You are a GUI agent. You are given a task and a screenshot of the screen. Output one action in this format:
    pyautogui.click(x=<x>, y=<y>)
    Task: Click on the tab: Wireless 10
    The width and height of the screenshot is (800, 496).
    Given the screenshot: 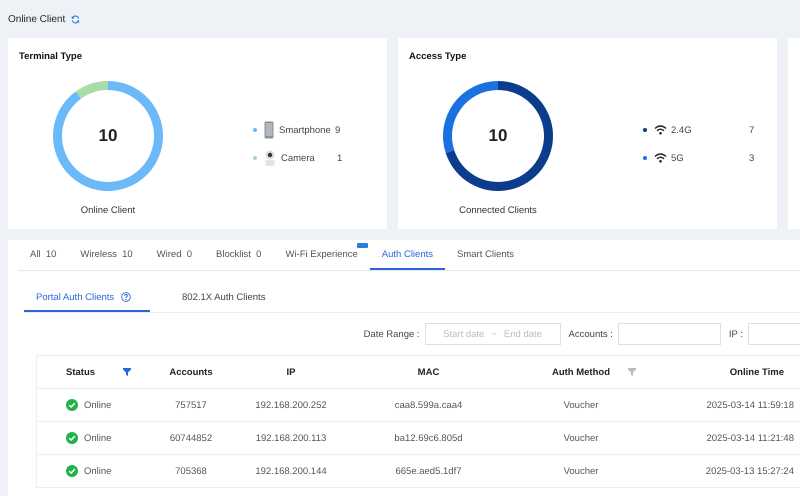 What is the action you would take?
    pyautogui.click(x=106, y=255)
    